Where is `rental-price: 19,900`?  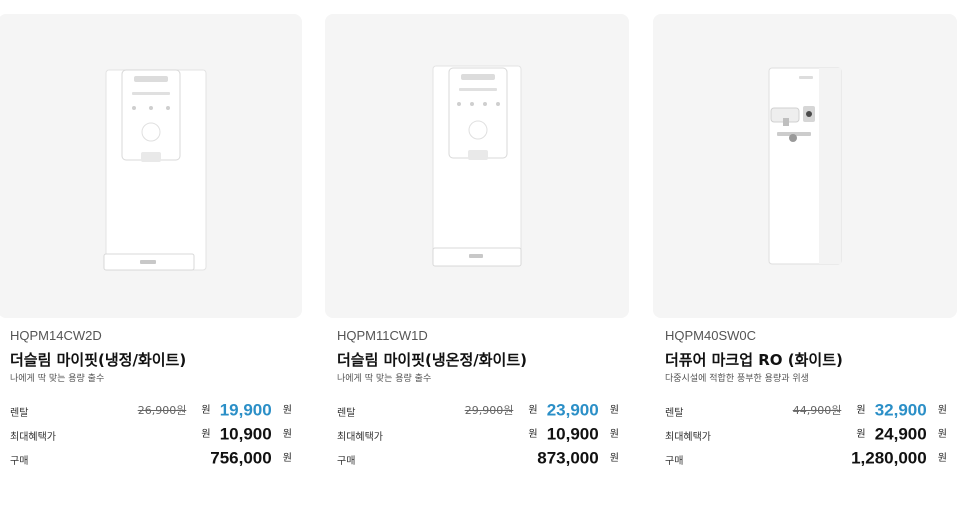 rental-price: 19,900 is located at coordinates (245, 410).